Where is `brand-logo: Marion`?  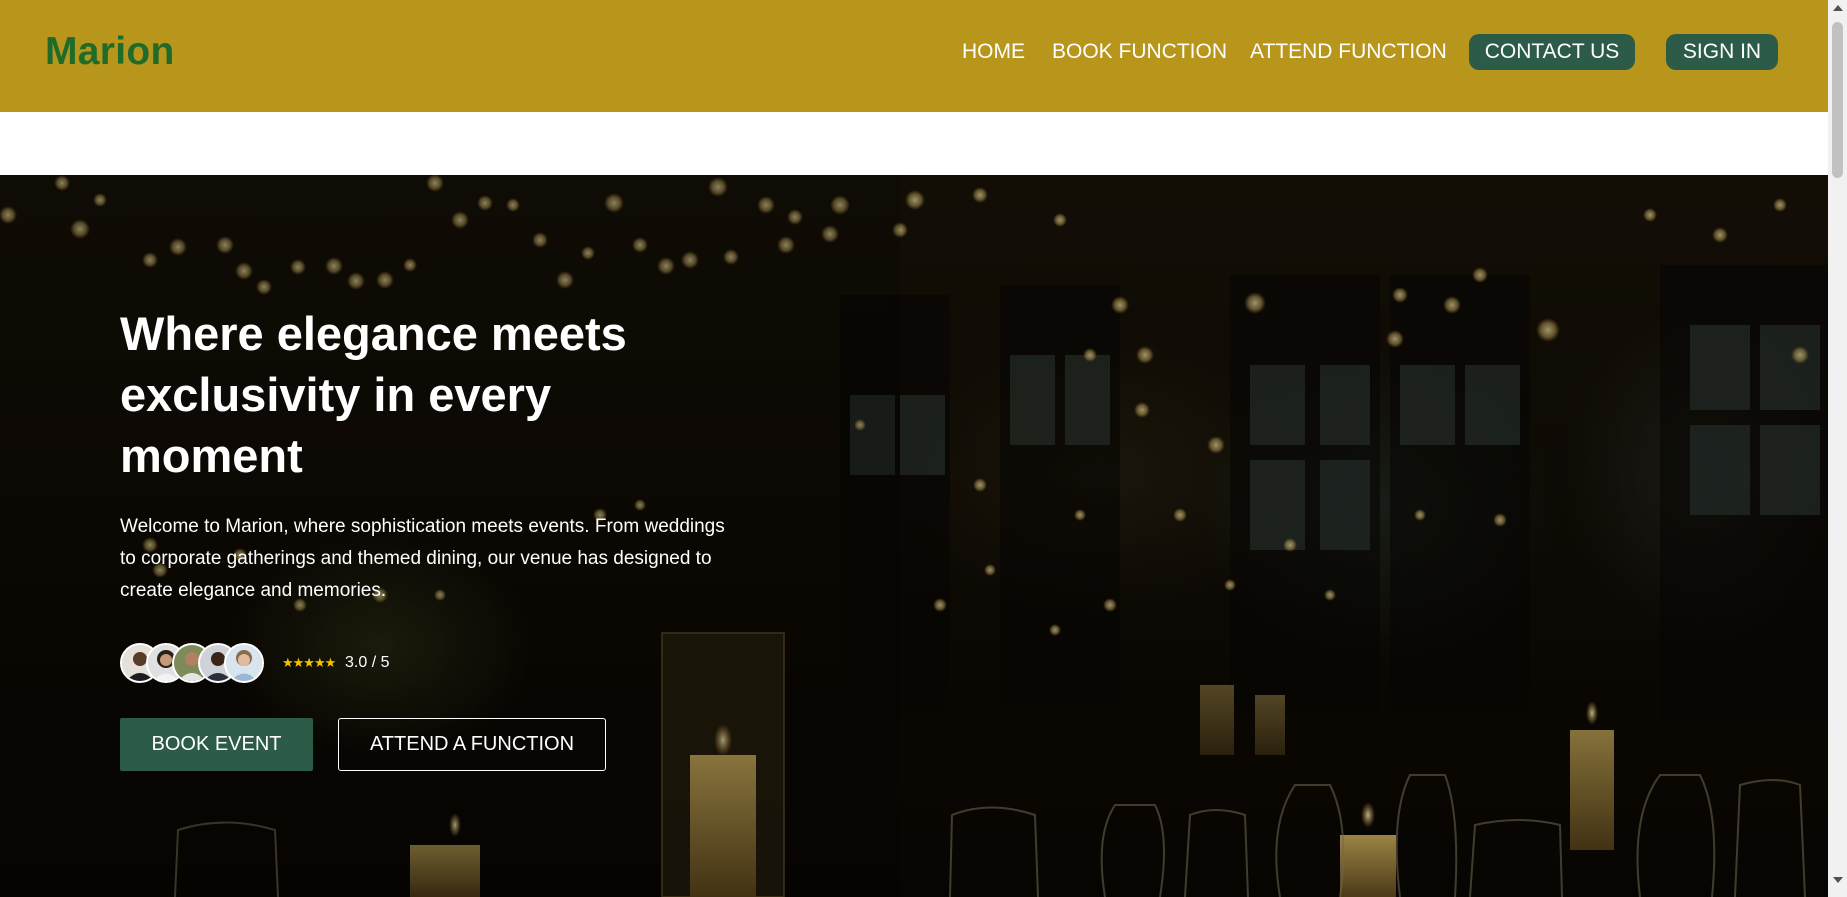
brand-logo: Marion is located at coordinates (110, 52).